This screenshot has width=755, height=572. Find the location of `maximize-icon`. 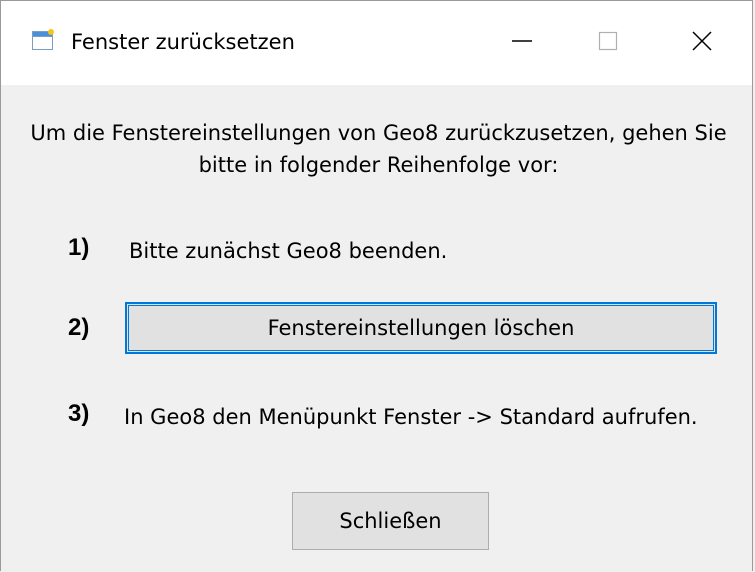

maximize-icon is located at coordinates (608, 43).